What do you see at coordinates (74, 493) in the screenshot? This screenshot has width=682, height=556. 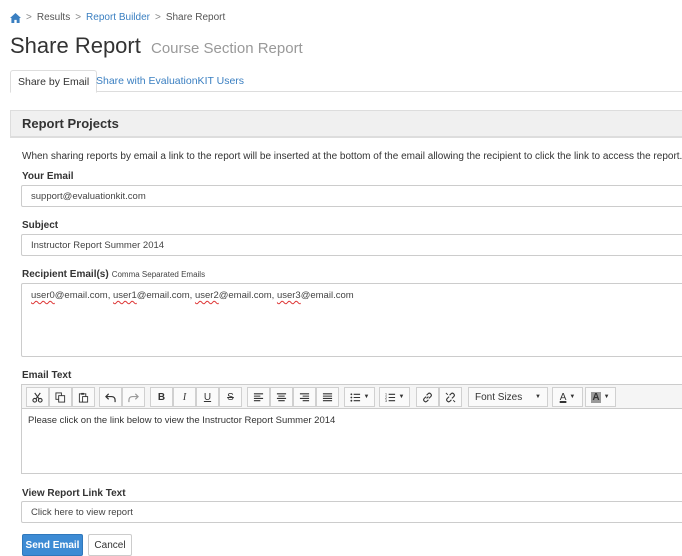 I see `link-text-label: View Report Link Text` at bounding box center [74, 493].